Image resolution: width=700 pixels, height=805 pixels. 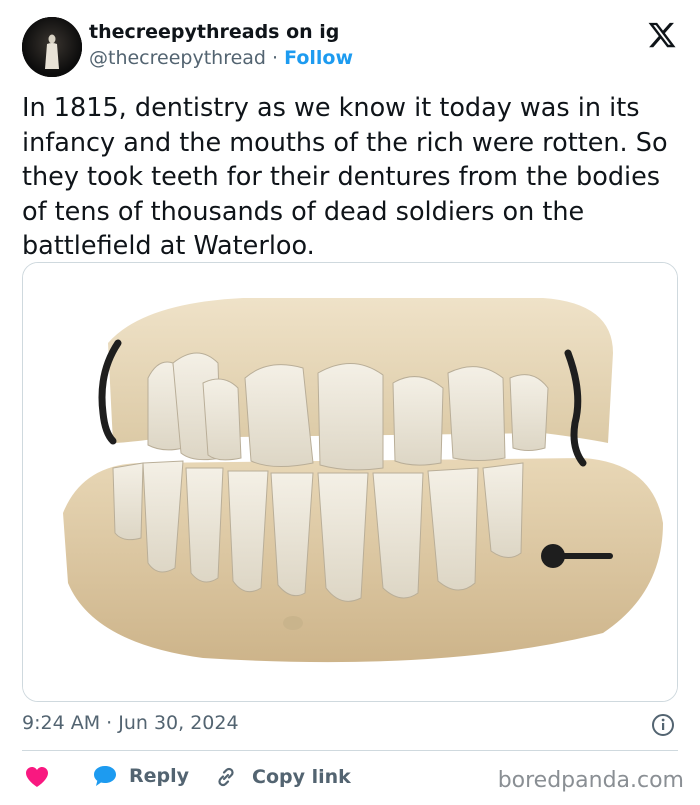 What do you see at coordinates (663, 725) in the screenshot?
I see `info-icon` at bounding box center [663, 725].